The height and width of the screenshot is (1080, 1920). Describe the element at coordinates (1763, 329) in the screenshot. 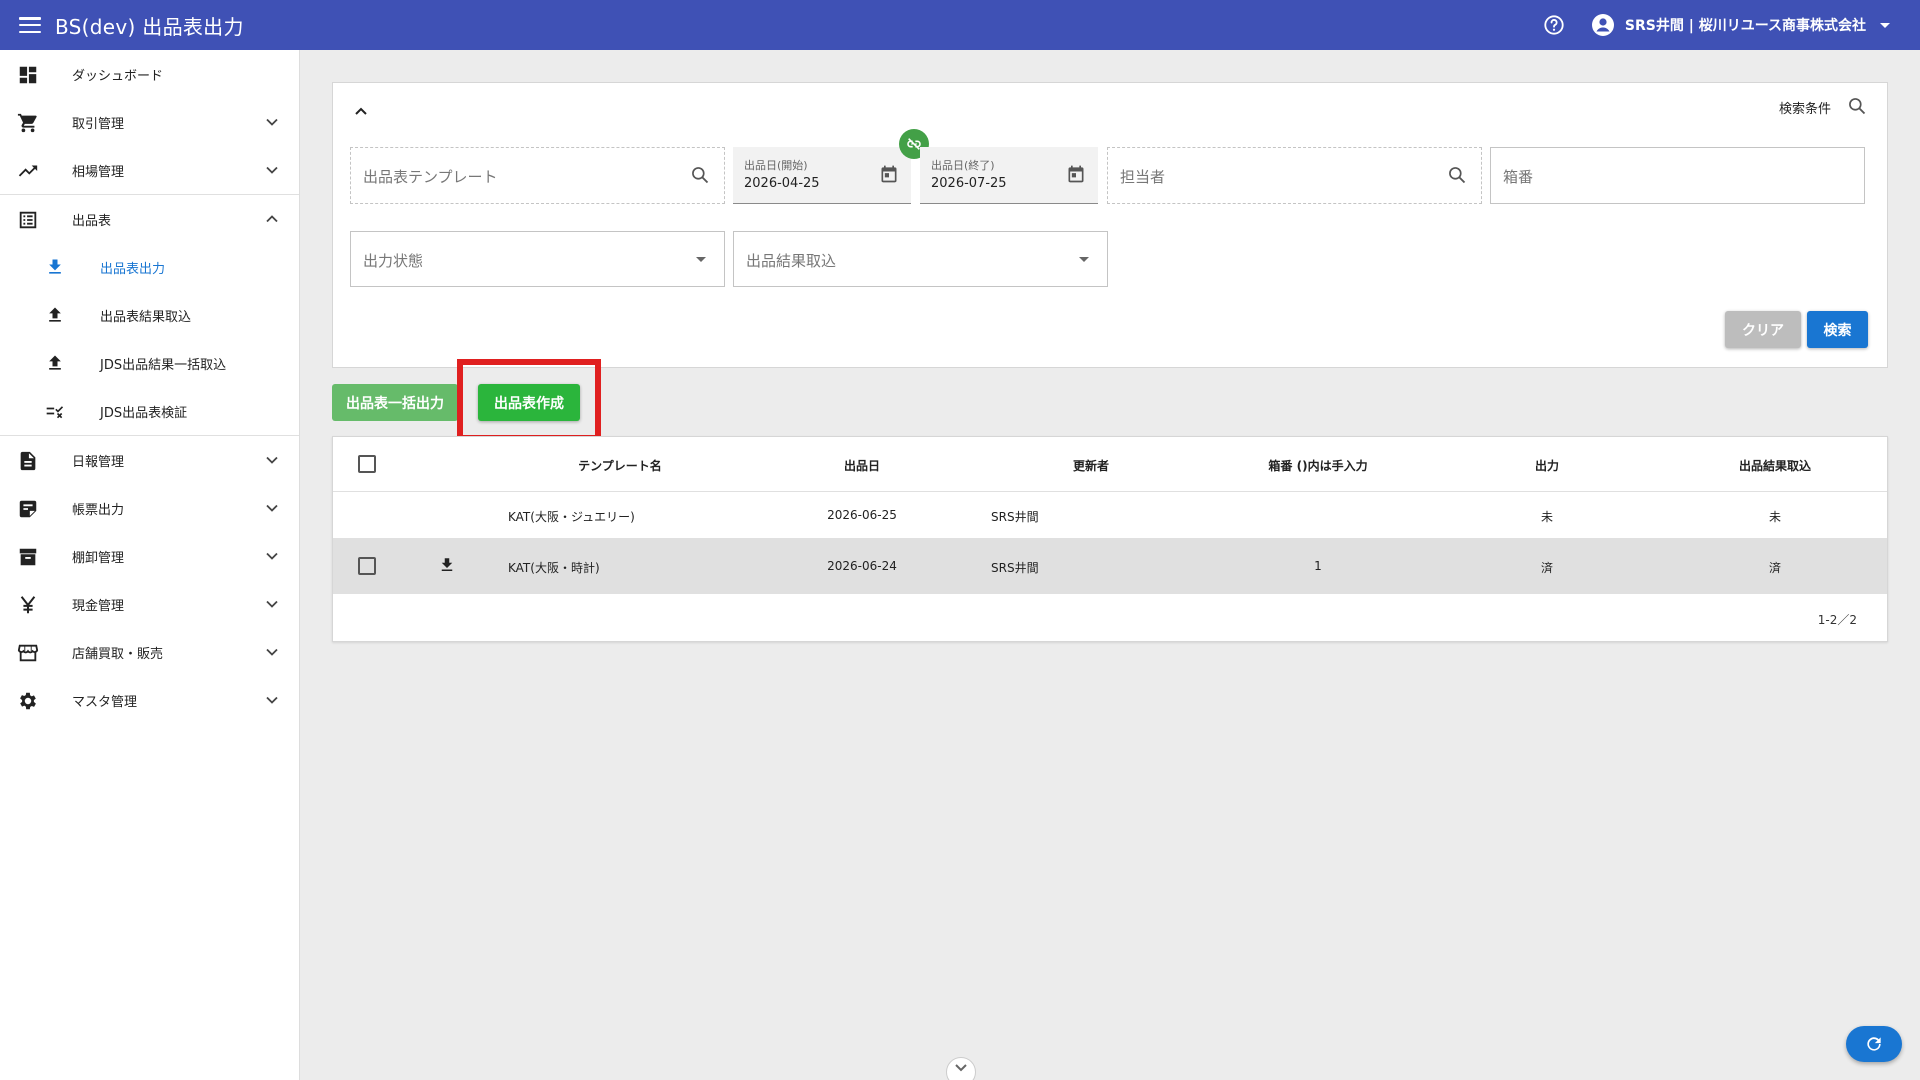

I see `clear-button: クリア` at that location.